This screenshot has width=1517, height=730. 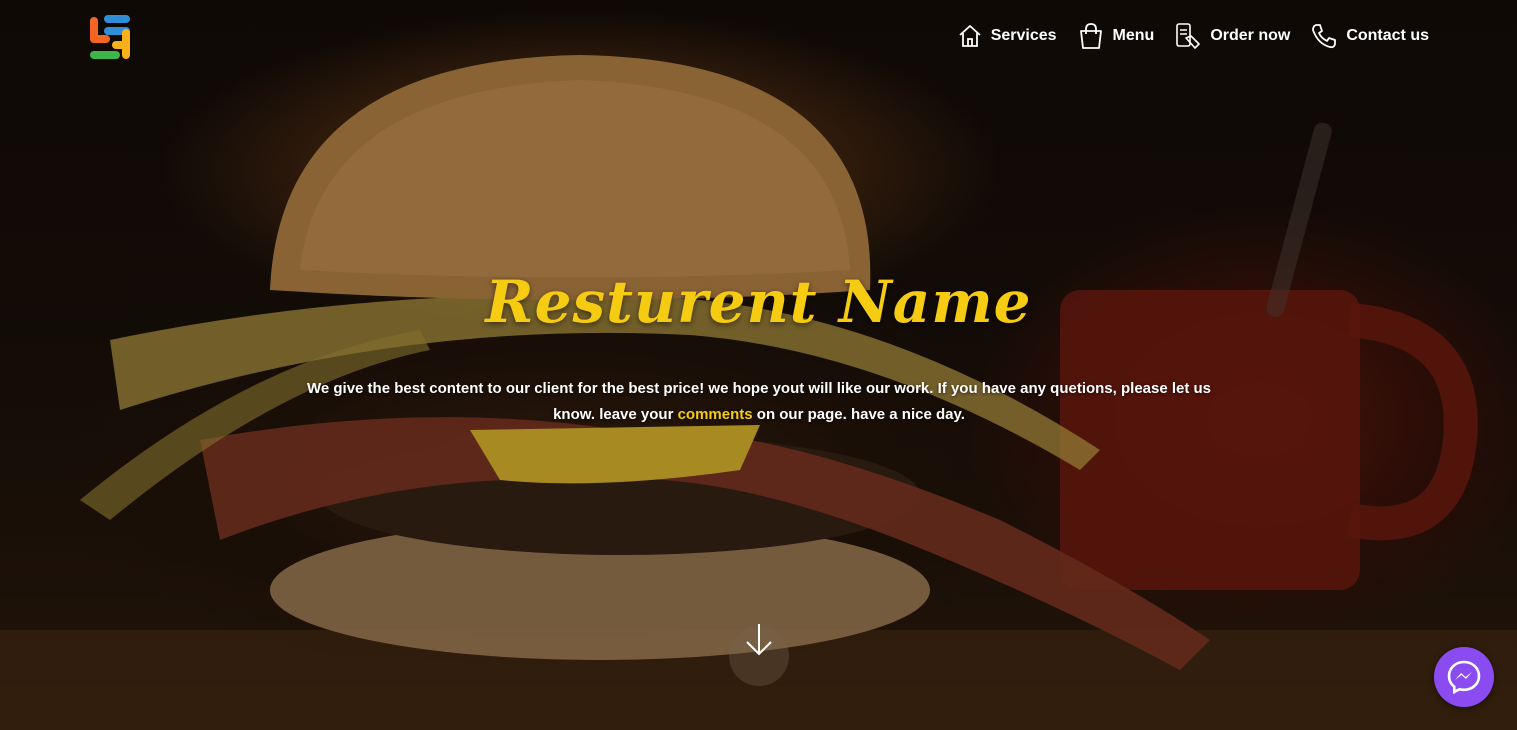 I want to click on main-nav: Services Menu Order now Contact us, so click(x=1193, y=36).